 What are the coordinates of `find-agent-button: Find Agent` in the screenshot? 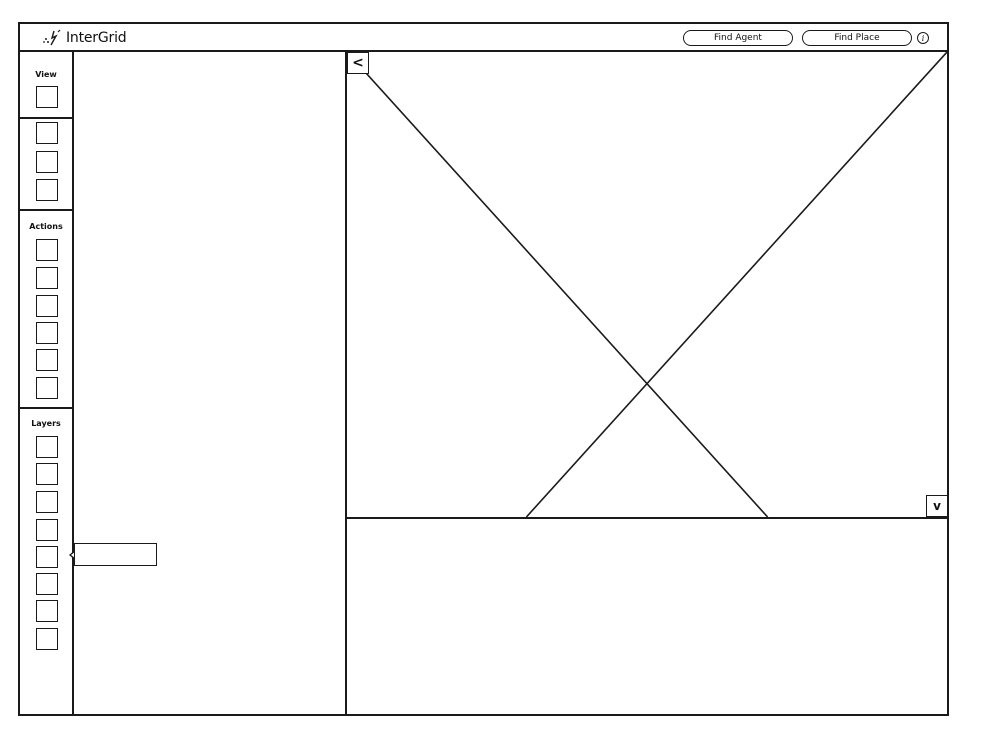 It's located at (738, 38).